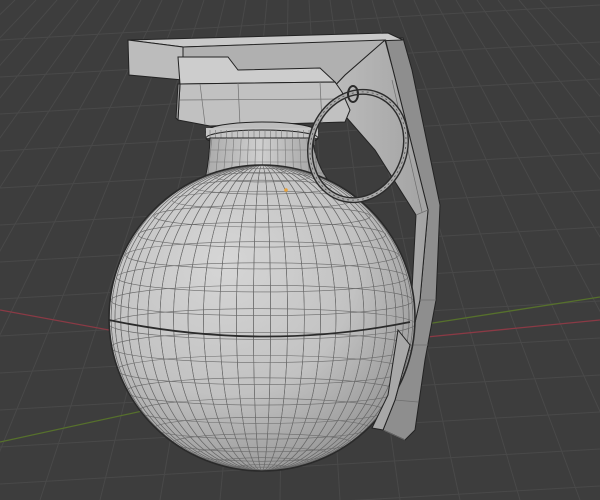 This screenshot has height=500, width=600. Describe the element at coordinates (286, 190) in the screenshot. I see `object-origin-dot` at that location.